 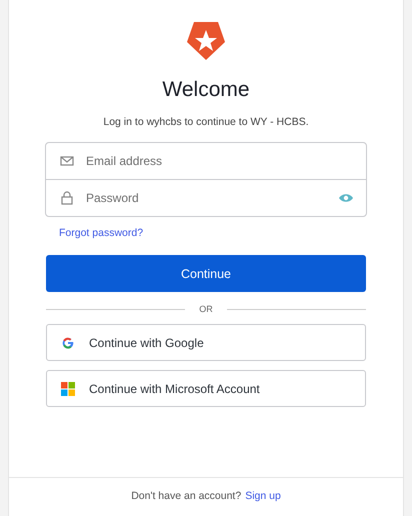 I want to click on microsoft-login-button: Continue with Microsoft Account, so click(x=206, y=388).